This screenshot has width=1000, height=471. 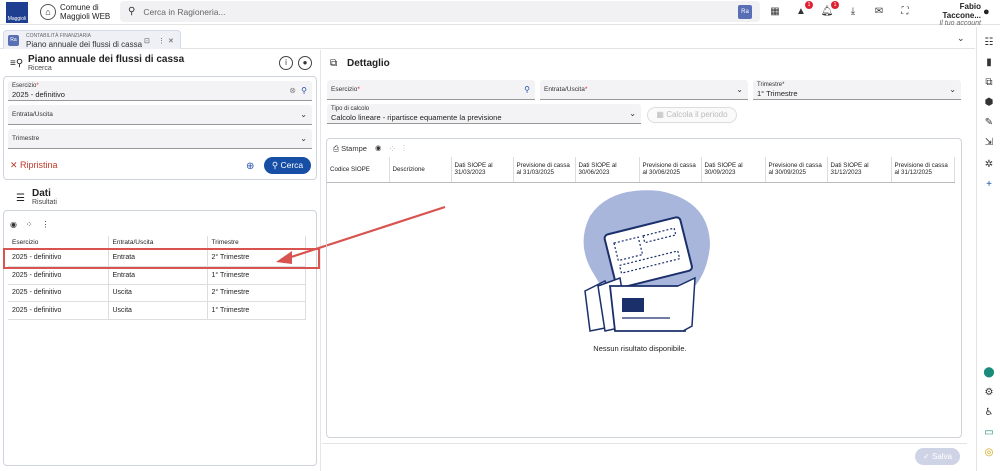 I want to click on column-header: Descrizione, so click(x=420, y=170).